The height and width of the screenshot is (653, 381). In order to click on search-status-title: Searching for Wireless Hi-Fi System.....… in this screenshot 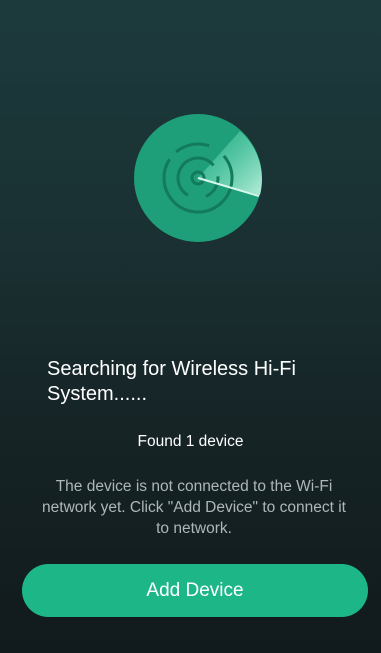, I will do `click(171, 381)`.